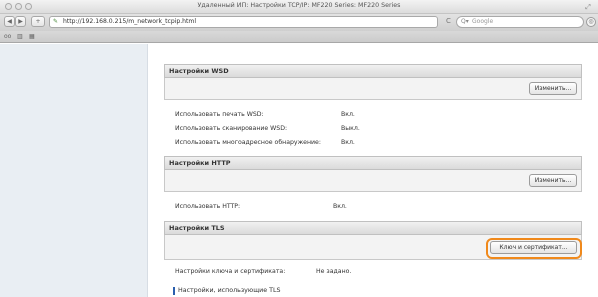 The height and width of the screenshot is (297, 598). Describe the element at coordinates (520, 22) in the screenshot. I see `search-field: Q▾ Google` at that location.